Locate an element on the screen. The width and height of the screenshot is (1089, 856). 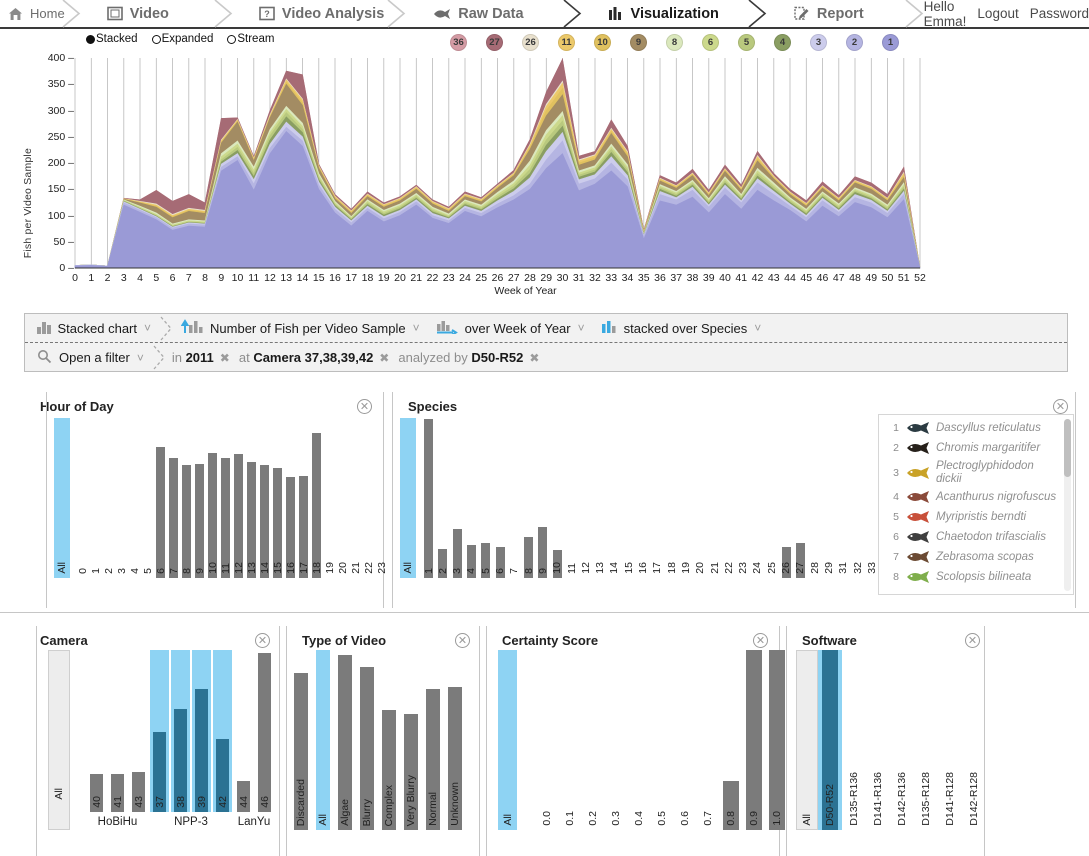
legend-badge-6: 6 is located at coordinates (710, 42).